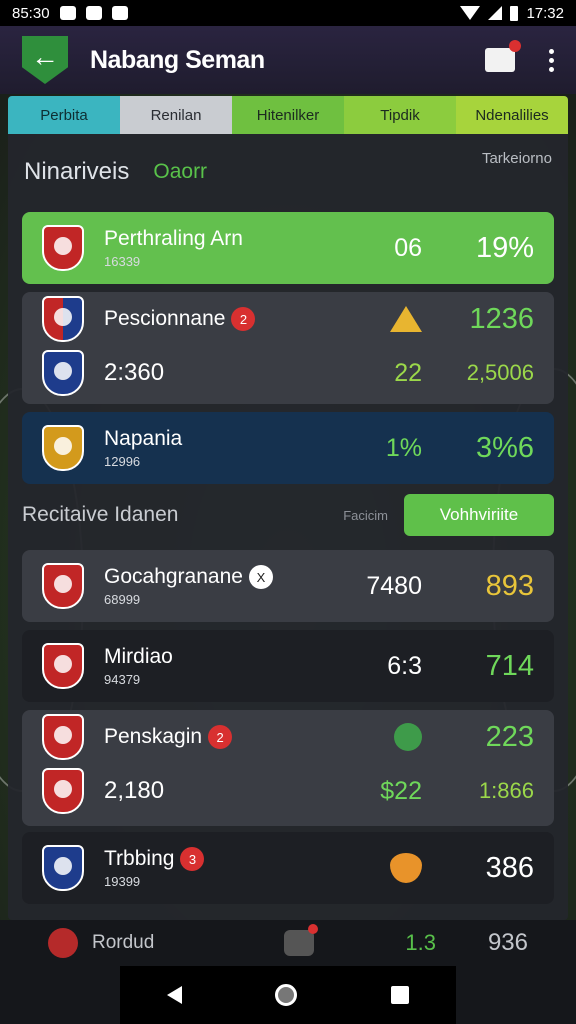 This screenshot has height=1024, width=576. I want to click on value-secondary: 223, so click(509, 736).